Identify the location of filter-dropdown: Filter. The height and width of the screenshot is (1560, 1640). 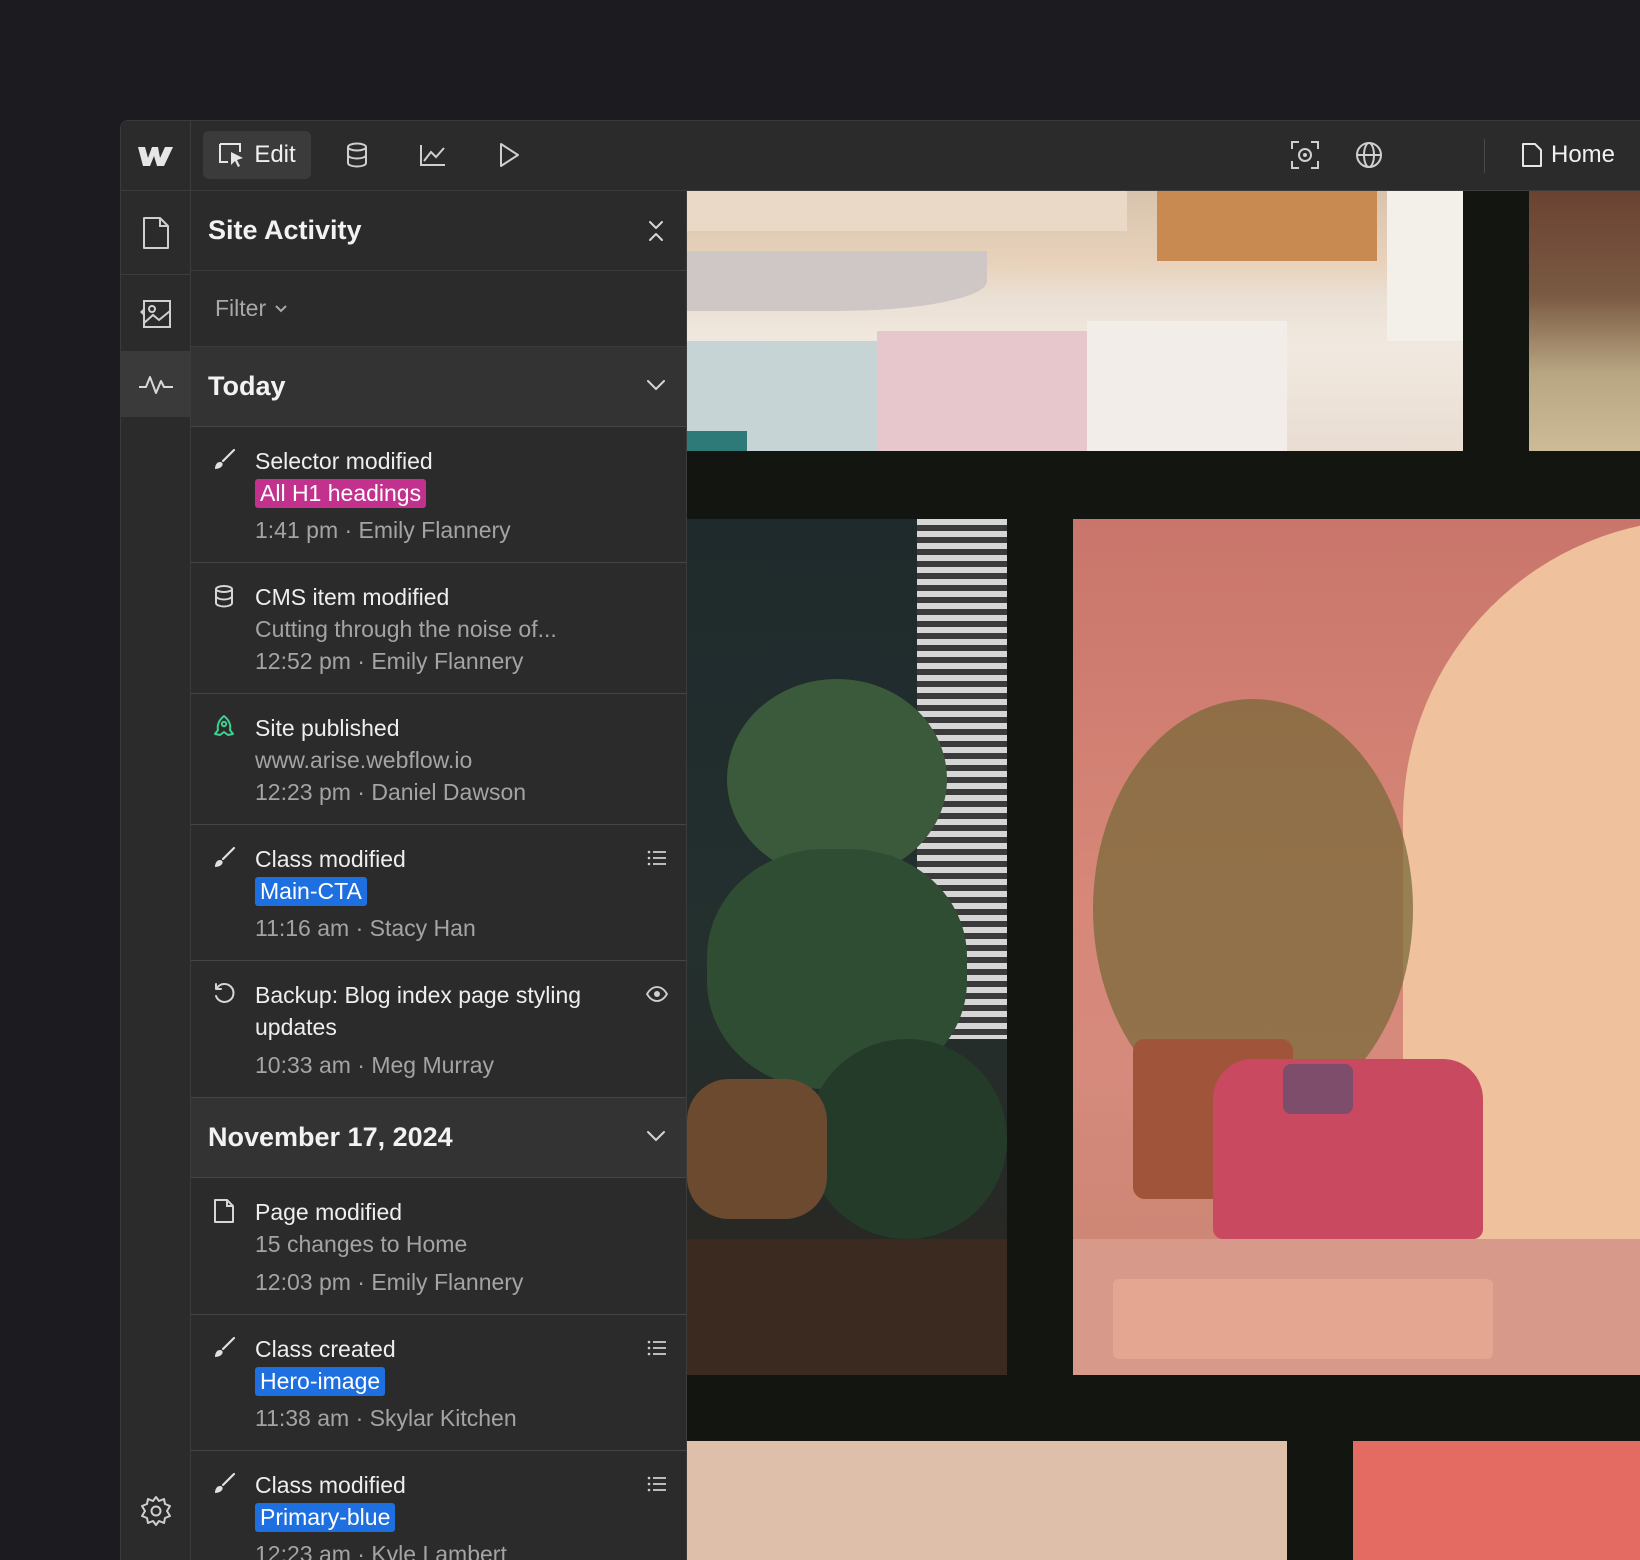
(251, 308).